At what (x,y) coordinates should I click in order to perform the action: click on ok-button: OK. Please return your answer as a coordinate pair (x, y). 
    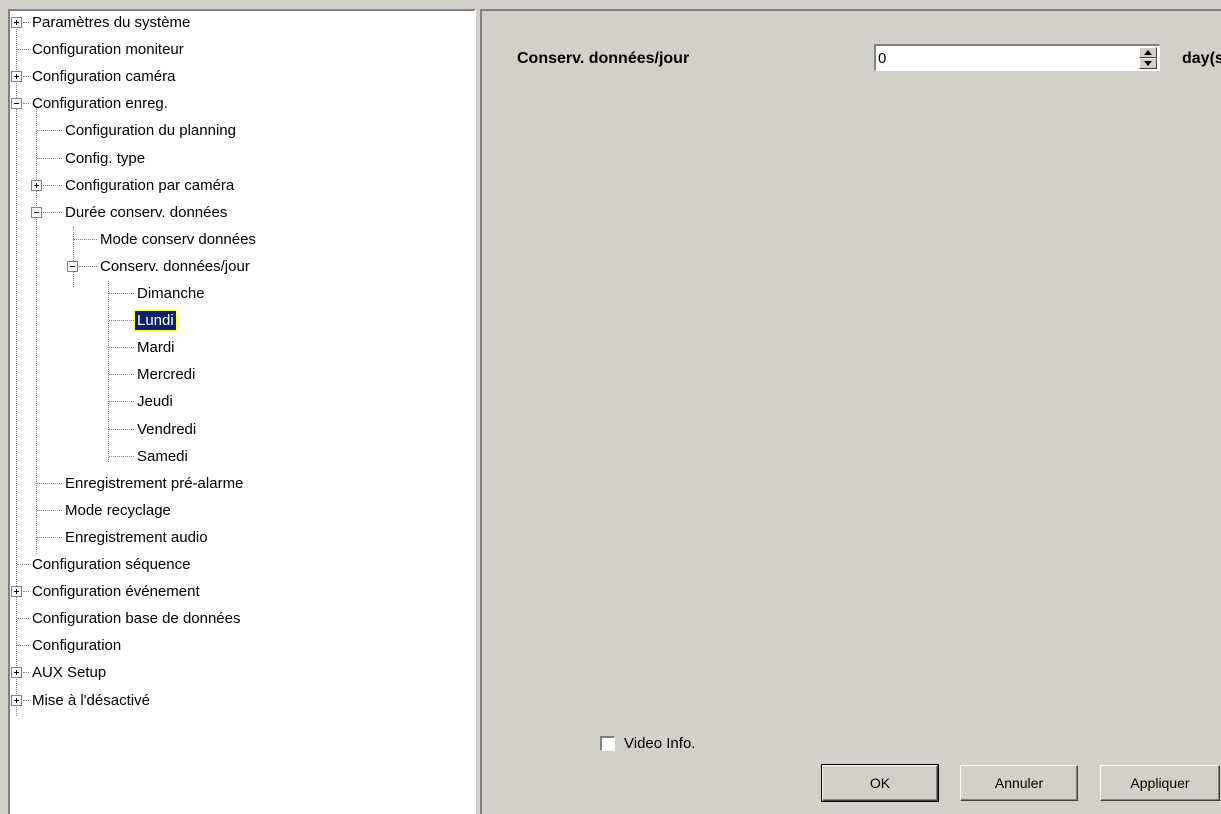
    Looking at the image, I should click on (880, 783).